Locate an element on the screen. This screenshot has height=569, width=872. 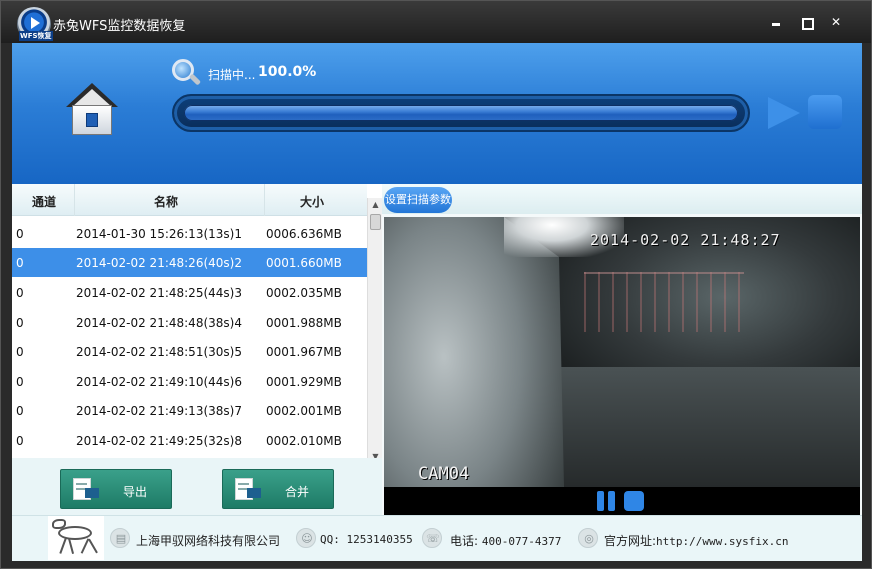
export-icon is located at coordinates (86, 490).